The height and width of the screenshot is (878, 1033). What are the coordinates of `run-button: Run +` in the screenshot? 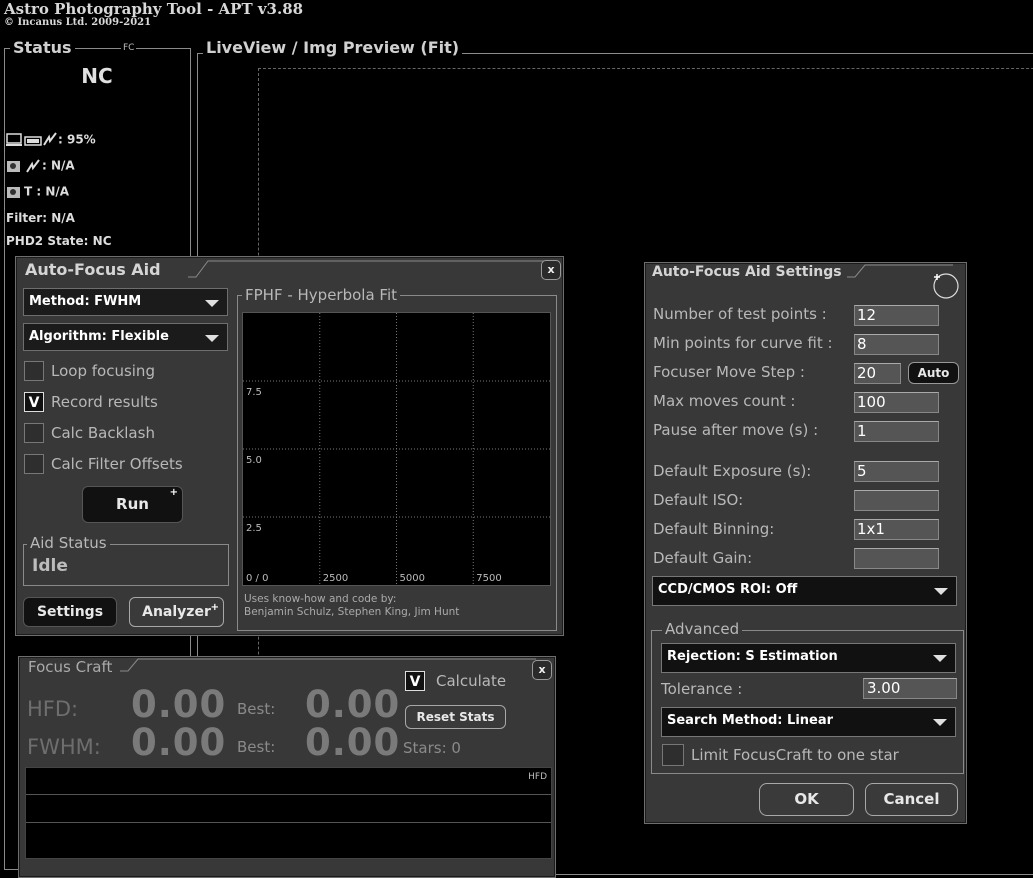 It's located at (132, 504).